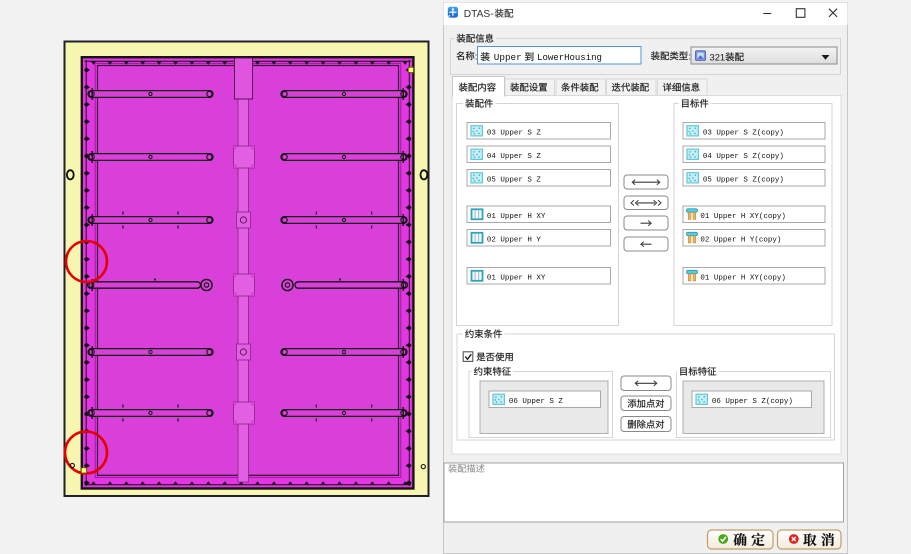  I want to click on svg-text: 05 Upper S Z, so click(514, 181).